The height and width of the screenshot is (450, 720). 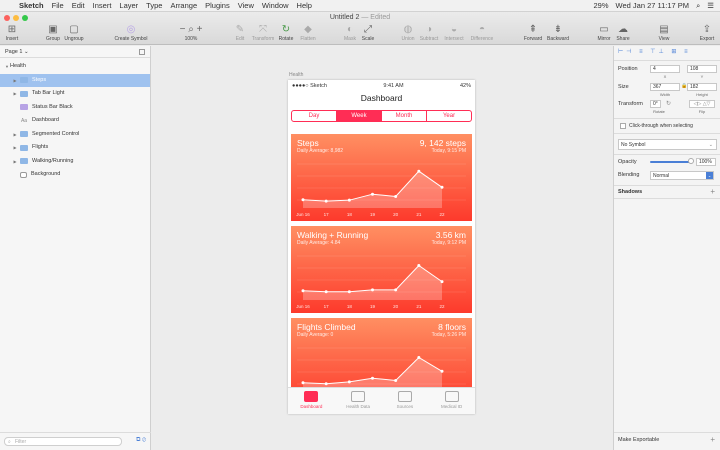 I want to click on share-button: ☁ Share, so click(x=623, y=33).